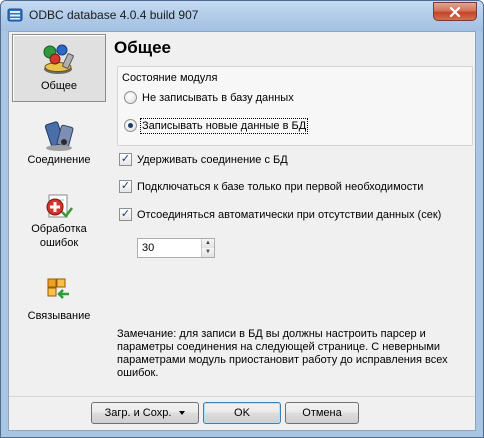  I want to click on stepper-down-icon: ▼, so click(207, 252).